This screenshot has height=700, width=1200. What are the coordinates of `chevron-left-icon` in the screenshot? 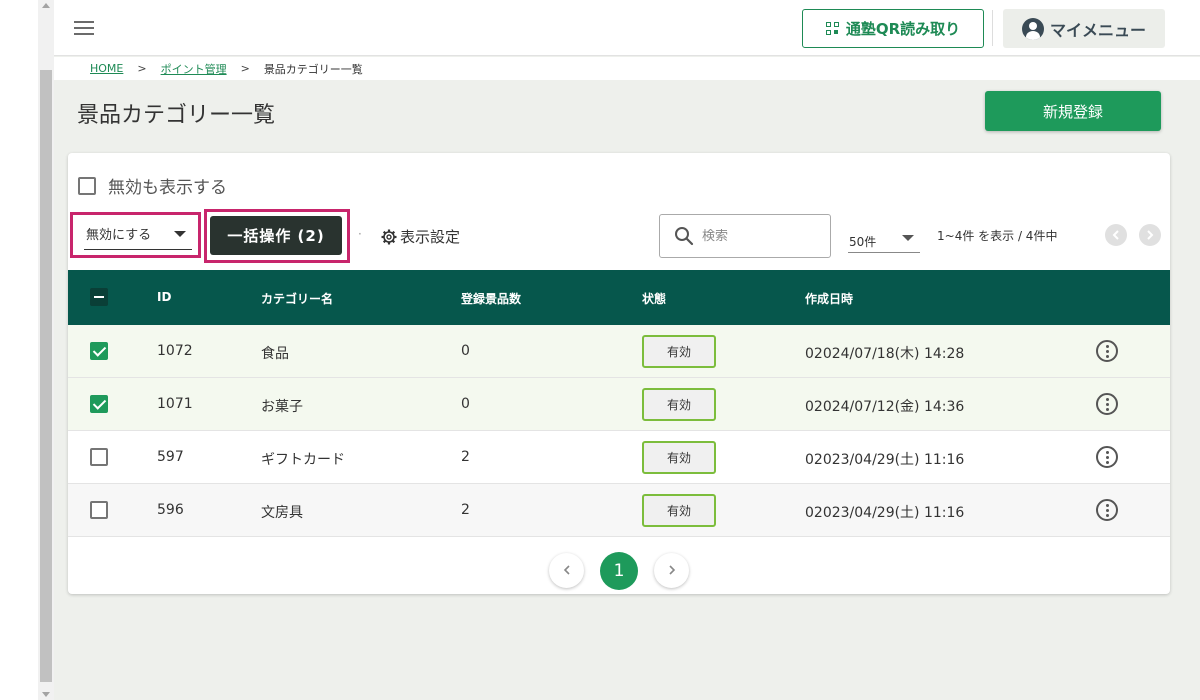 It's located at (566, 570).